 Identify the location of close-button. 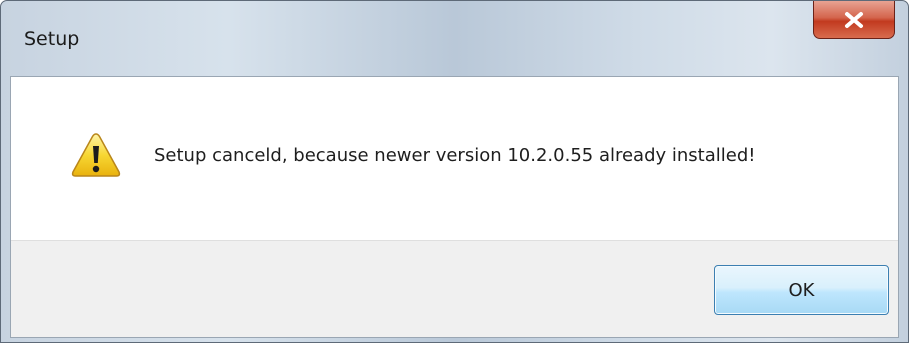
(854, 20).